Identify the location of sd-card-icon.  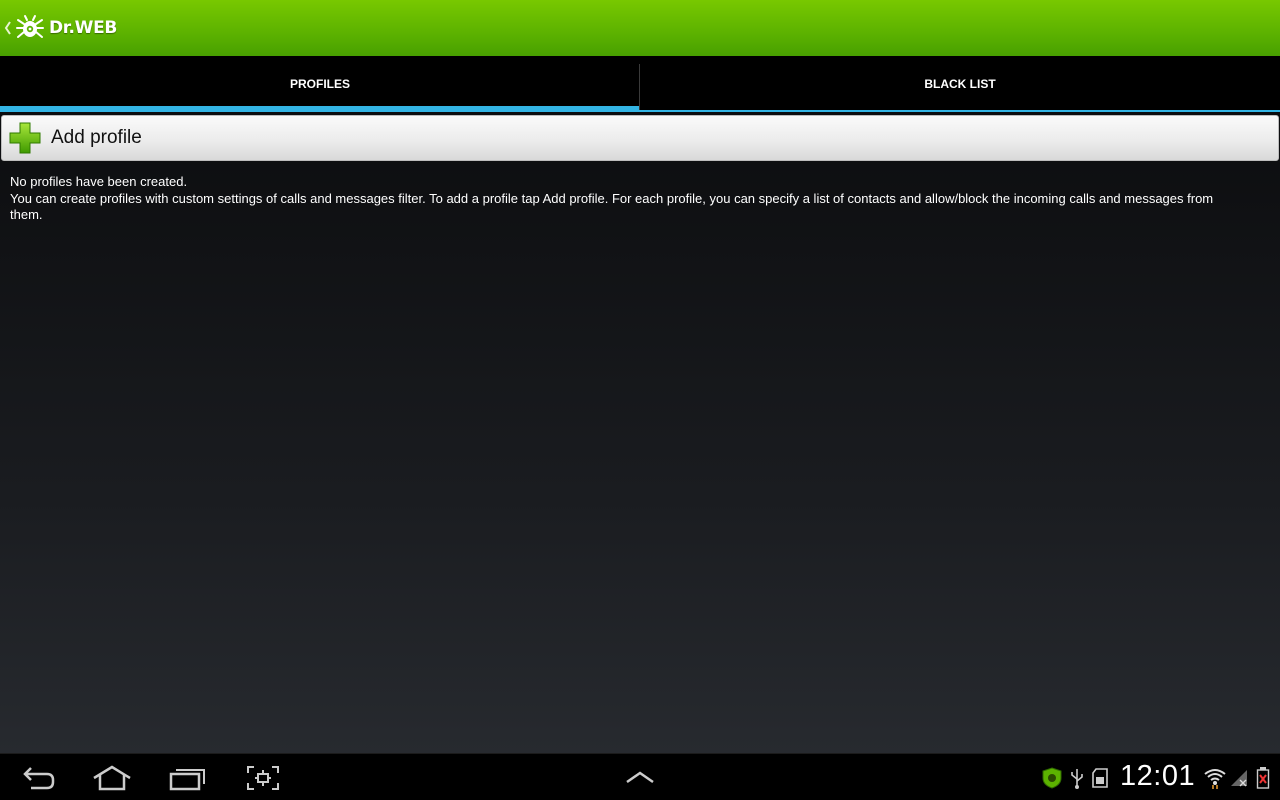
(1100, 778).